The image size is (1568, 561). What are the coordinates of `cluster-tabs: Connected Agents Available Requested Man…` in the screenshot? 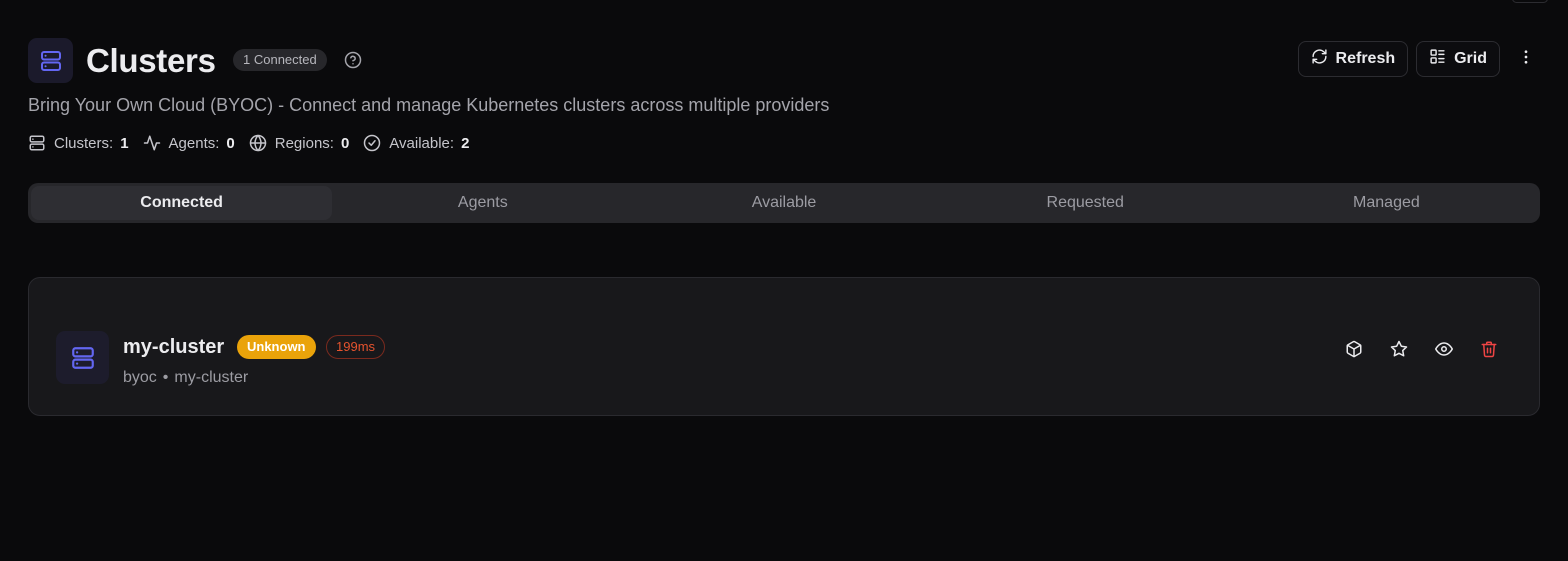 It's located at (784, 203).